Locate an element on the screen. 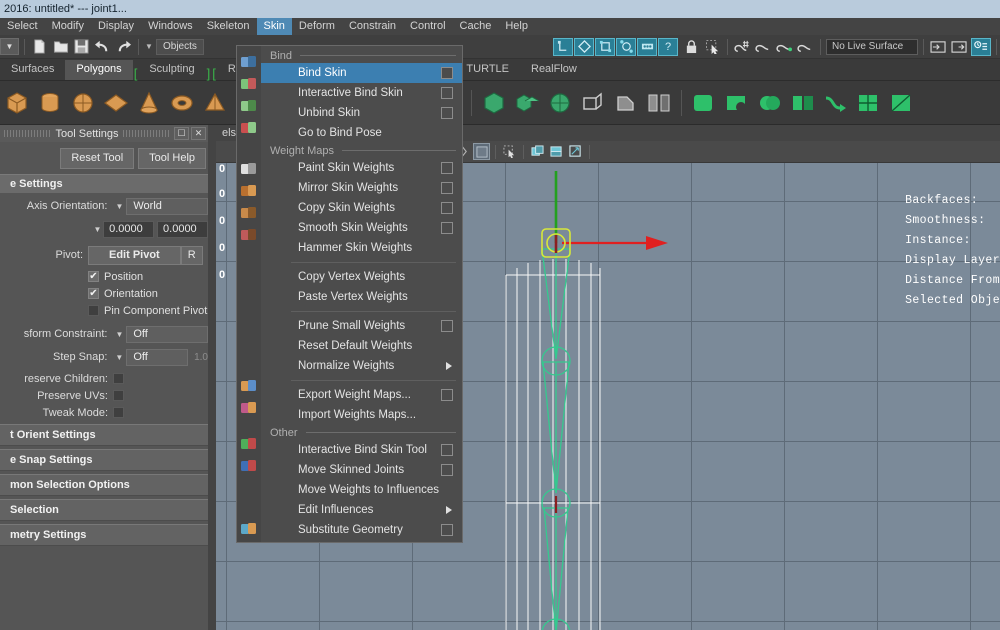  collapsed-section: metry Settings is located at coordinates (104, 535).